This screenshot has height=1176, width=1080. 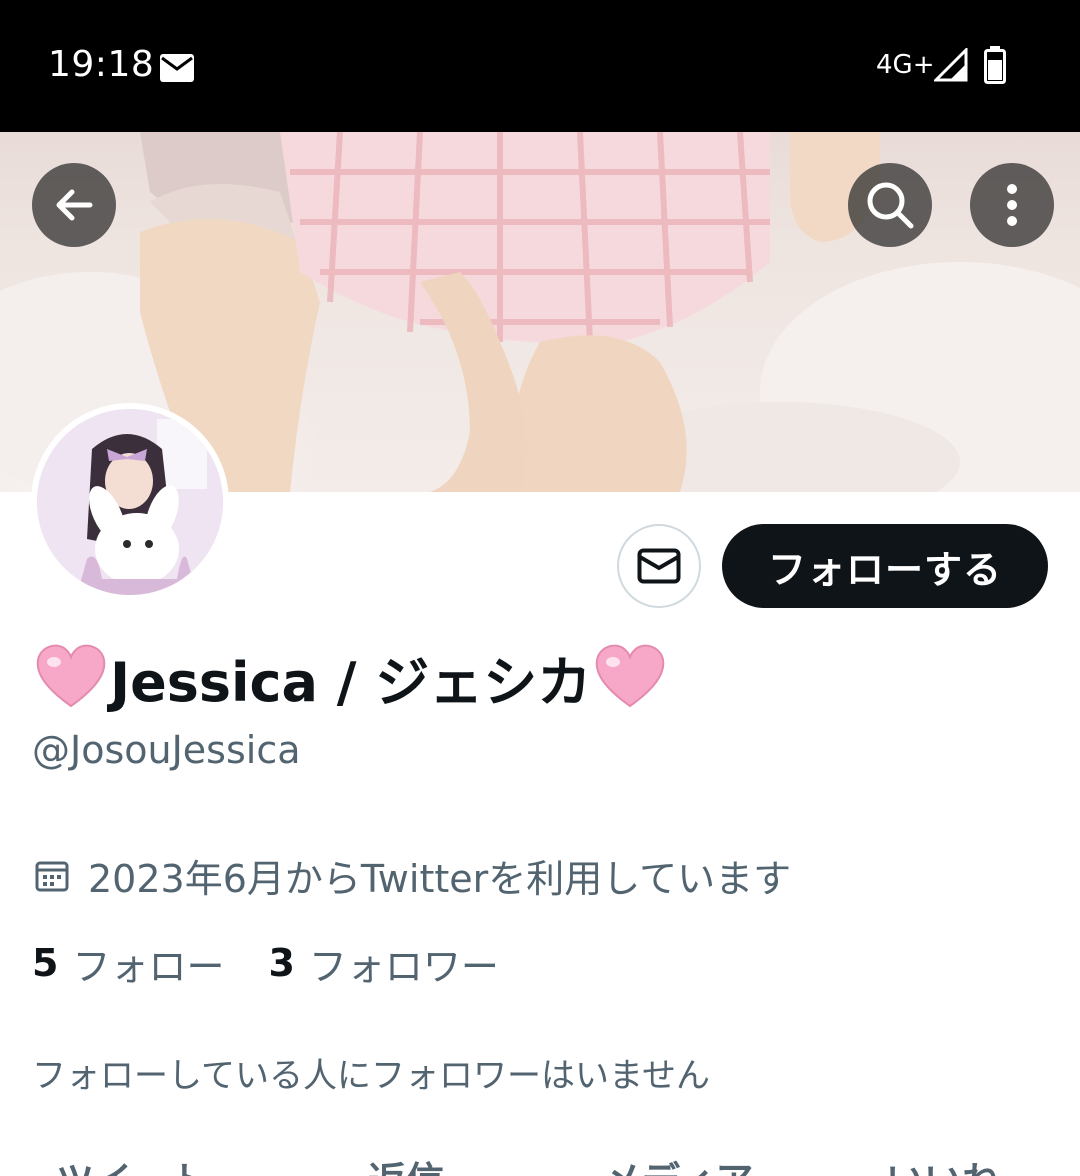 I want to click on battery-icon, so click(x=995, y=65).